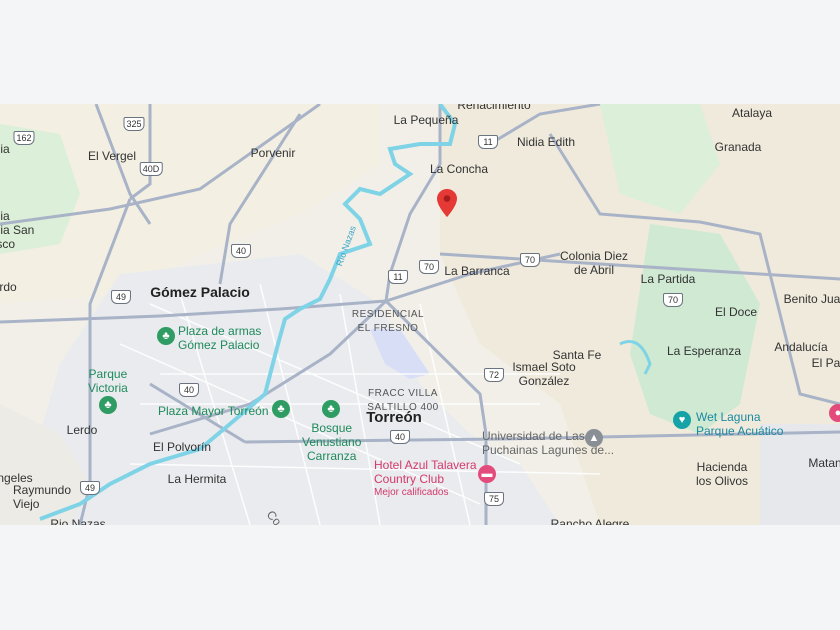 The width and height of the screenshot is (840, 630). Describe the element at coordinates (219, 338) in the screenshot. I see `poi-plaza-de-armas: Plaza de armas Gómez Palacio` at that location.